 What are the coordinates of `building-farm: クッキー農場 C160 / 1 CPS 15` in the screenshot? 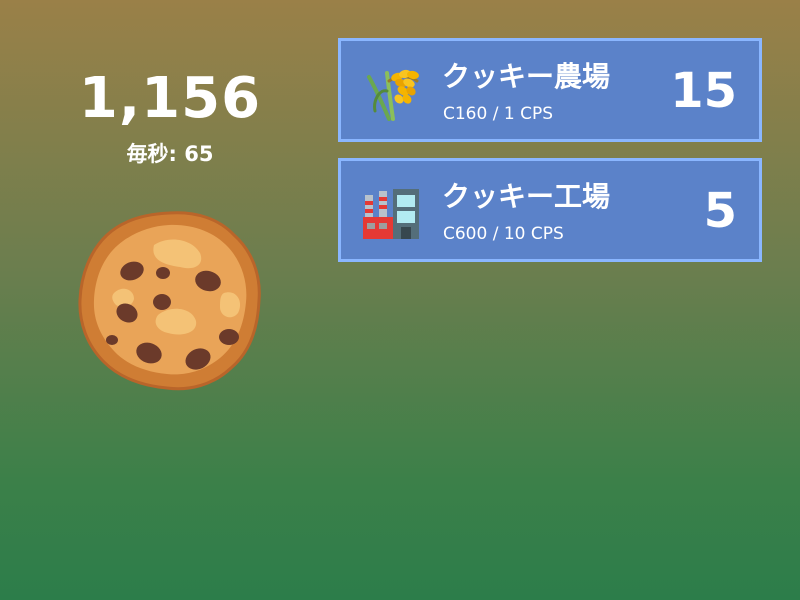 It's located at (550, 90).